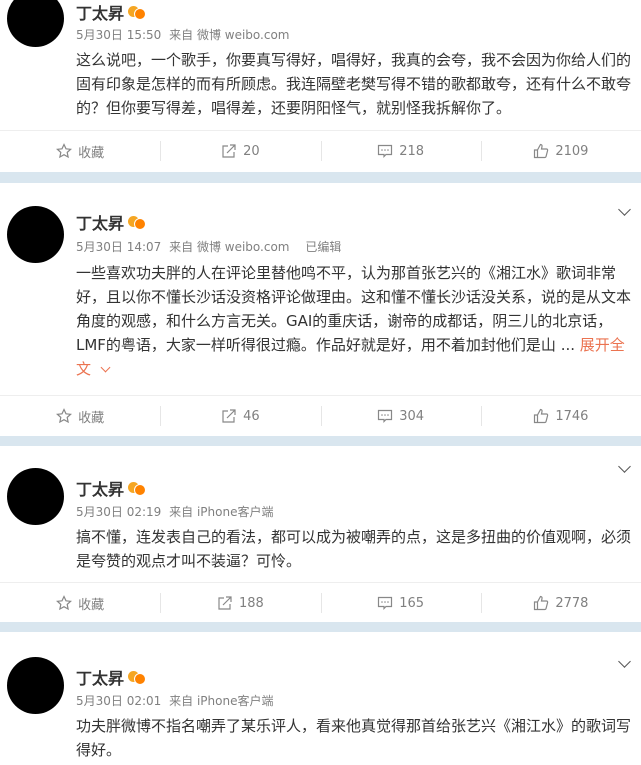 The image size is (641, 765). What do you see at coordinates (572, 603) in the screenshot?
I see `like-count: 2778` at bounding box center [572, 603].